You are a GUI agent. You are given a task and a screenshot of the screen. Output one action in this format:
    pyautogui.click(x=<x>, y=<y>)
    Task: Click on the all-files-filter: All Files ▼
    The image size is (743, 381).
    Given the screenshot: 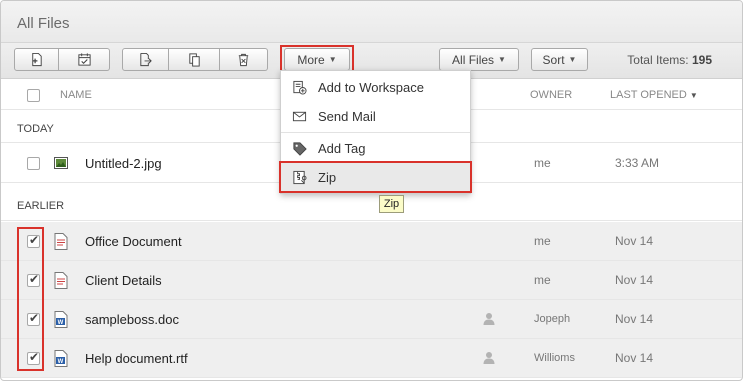 What is the action you would take?
    pyautogui.click(x=479, y=59)
    